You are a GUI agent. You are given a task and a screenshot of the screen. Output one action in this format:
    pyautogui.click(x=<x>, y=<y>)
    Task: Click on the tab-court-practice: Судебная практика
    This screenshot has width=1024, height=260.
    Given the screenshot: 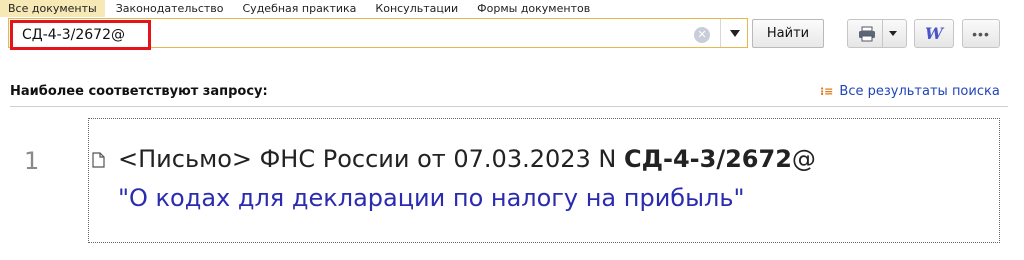 What is the action you would take?
    pyautogui.click(x=300, y=8)
    